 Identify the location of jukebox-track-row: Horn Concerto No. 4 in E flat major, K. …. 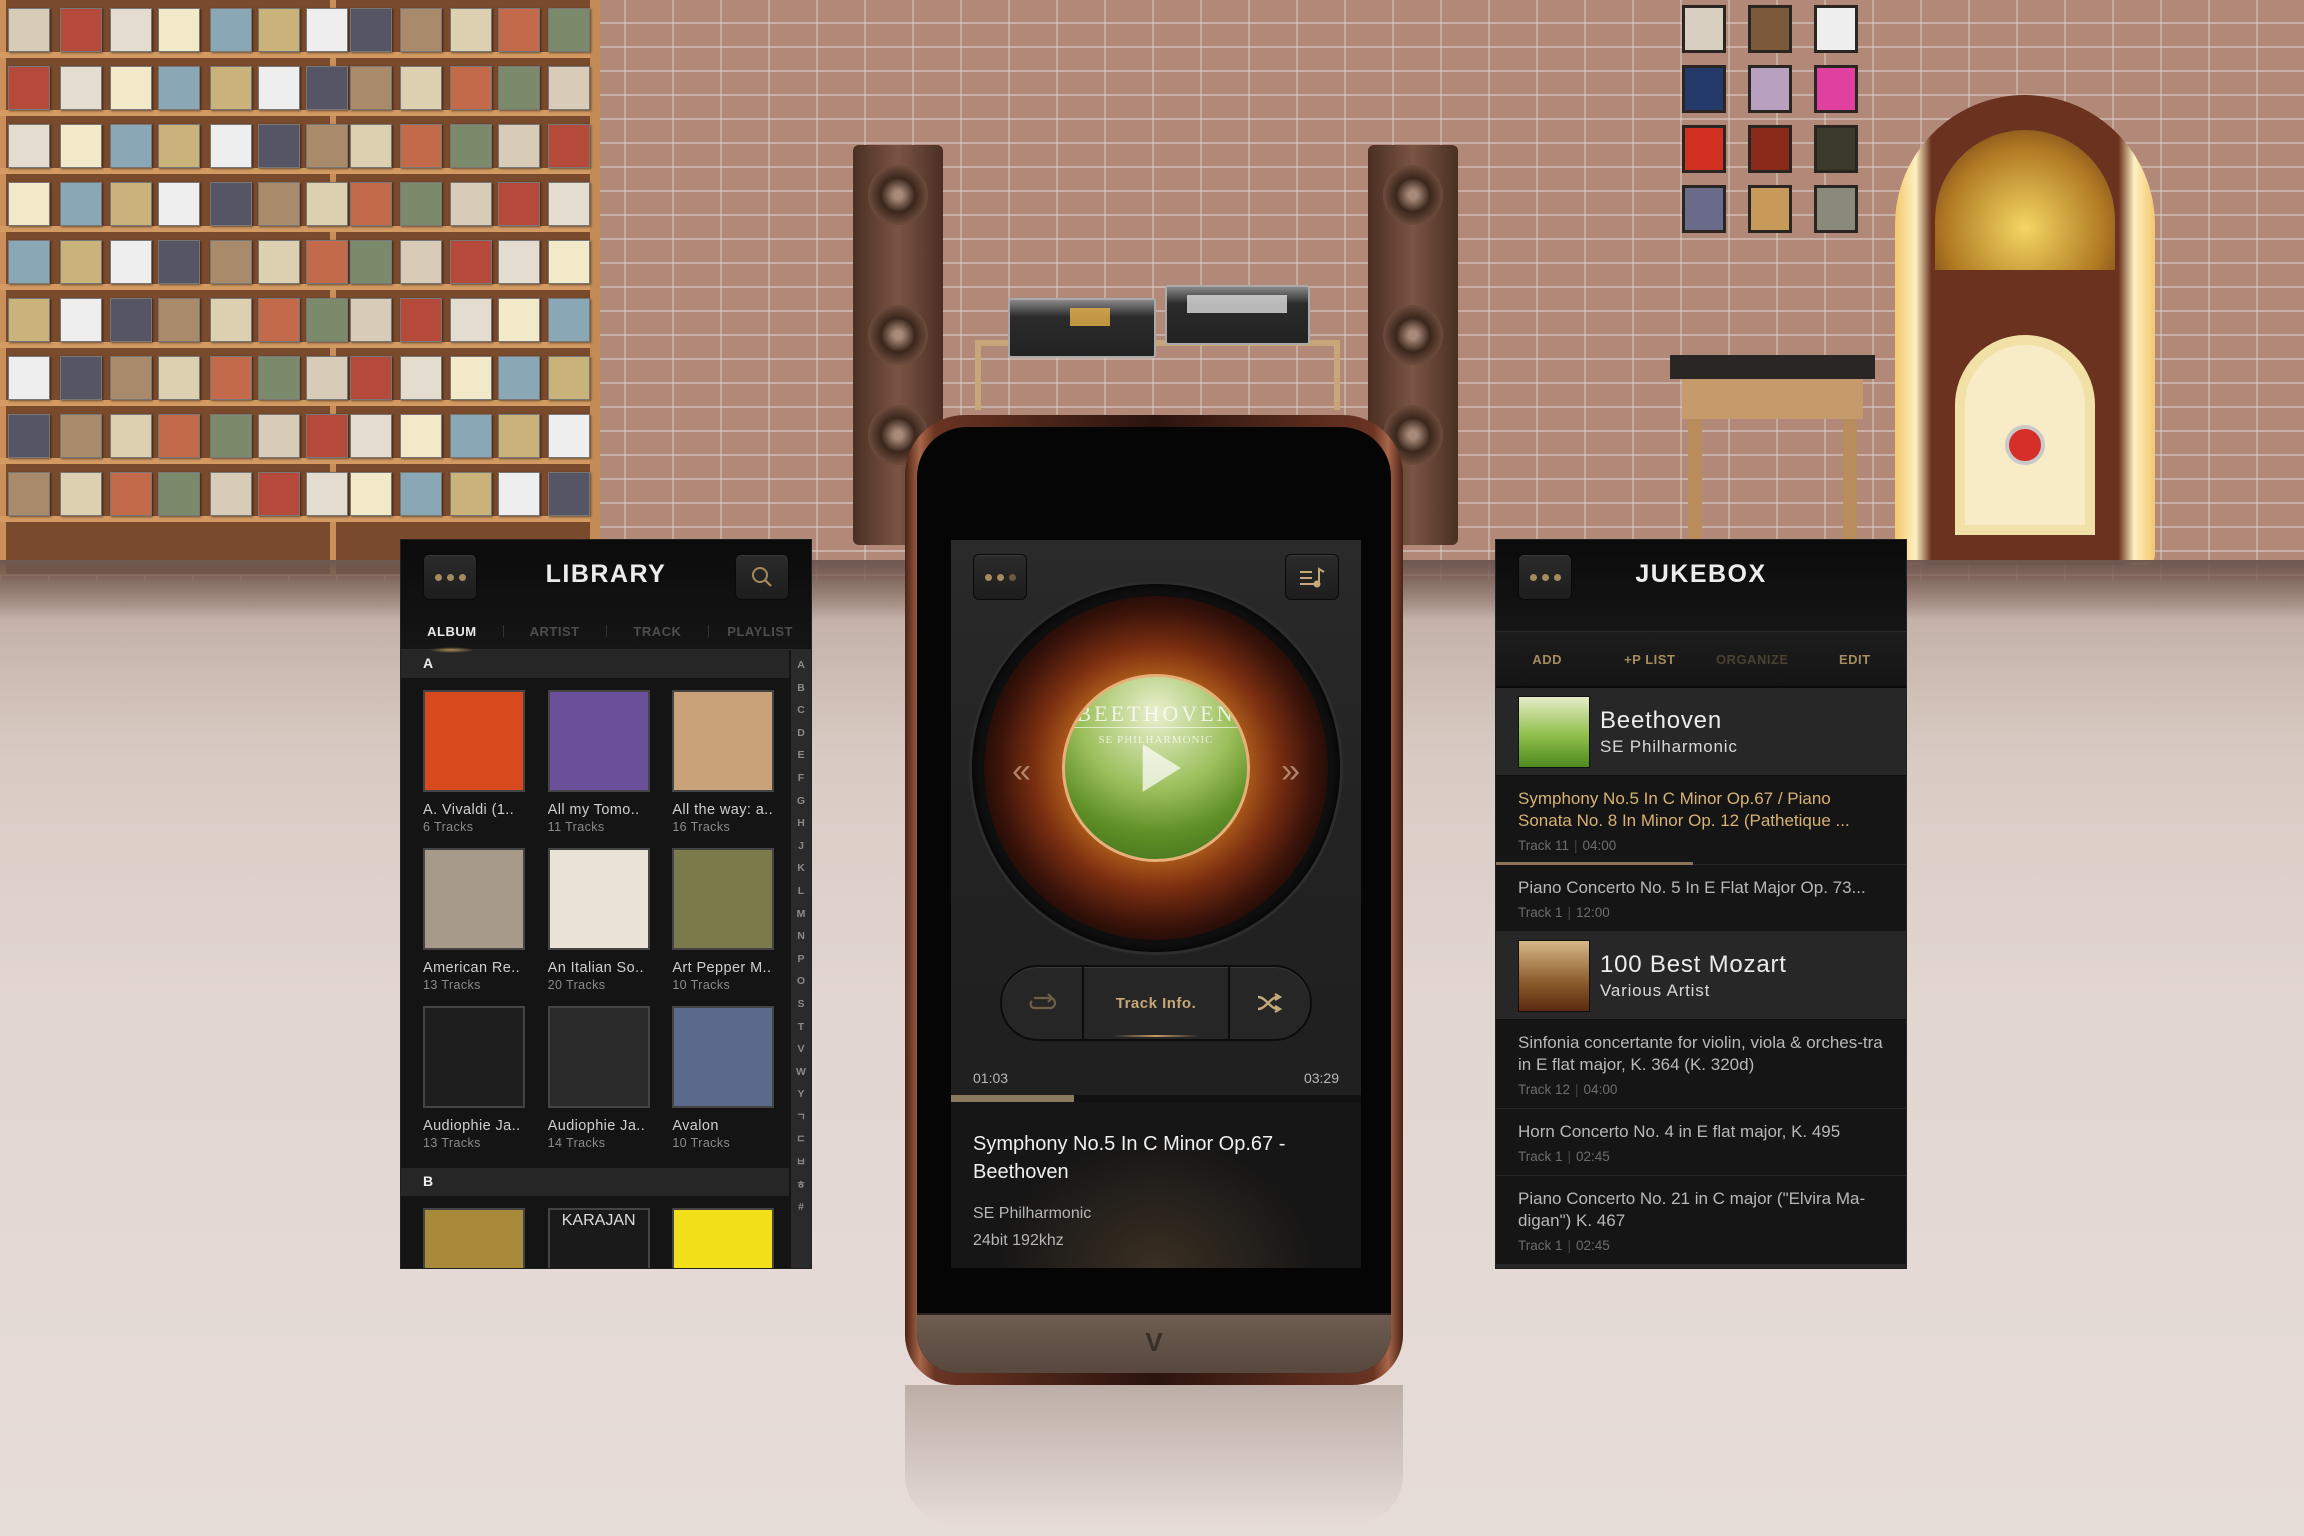
(1701, 1142).